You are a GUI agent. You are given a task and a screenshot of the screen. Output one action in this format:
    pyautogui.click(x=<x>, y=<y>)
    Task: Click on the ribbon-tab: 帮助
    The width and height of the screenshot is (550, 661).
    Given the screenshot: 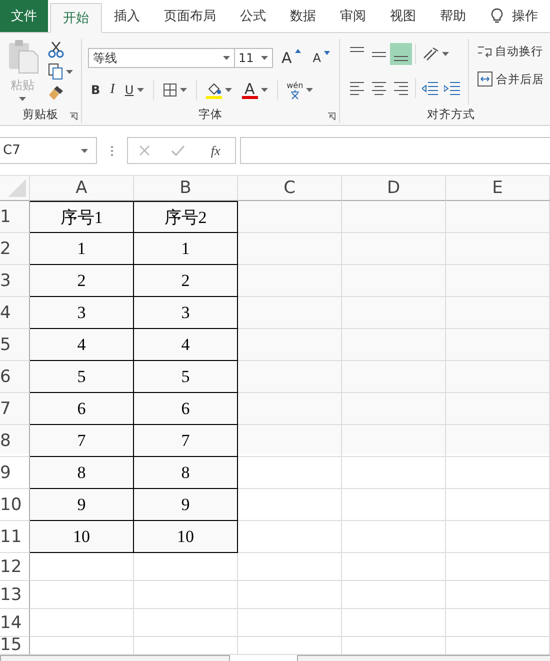 What is the action you would take?
    pyautogui.click(x=453, y=16)
    